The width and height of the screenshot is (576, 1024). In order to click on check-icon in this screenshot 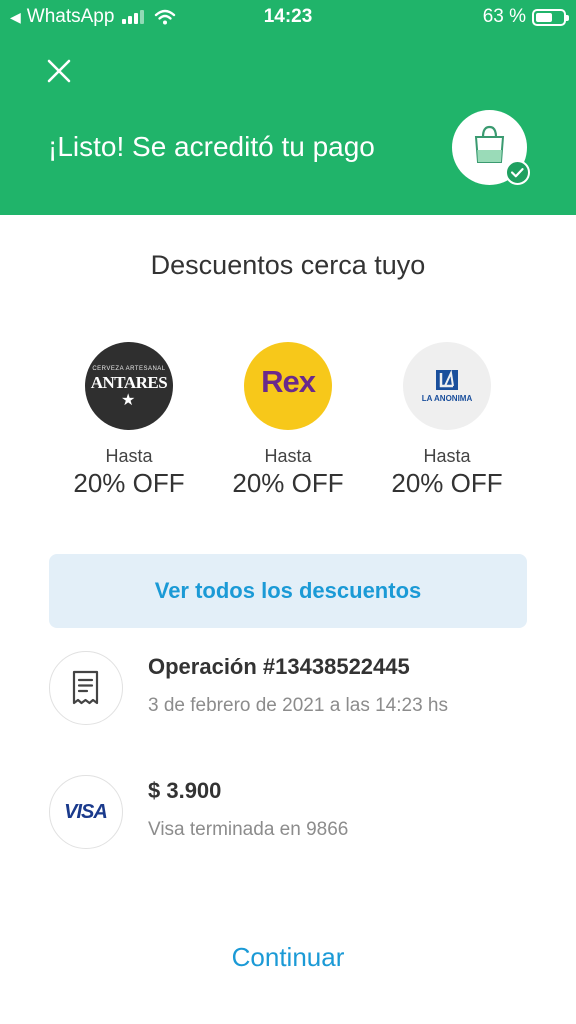, I will do `click(517, 172)`.